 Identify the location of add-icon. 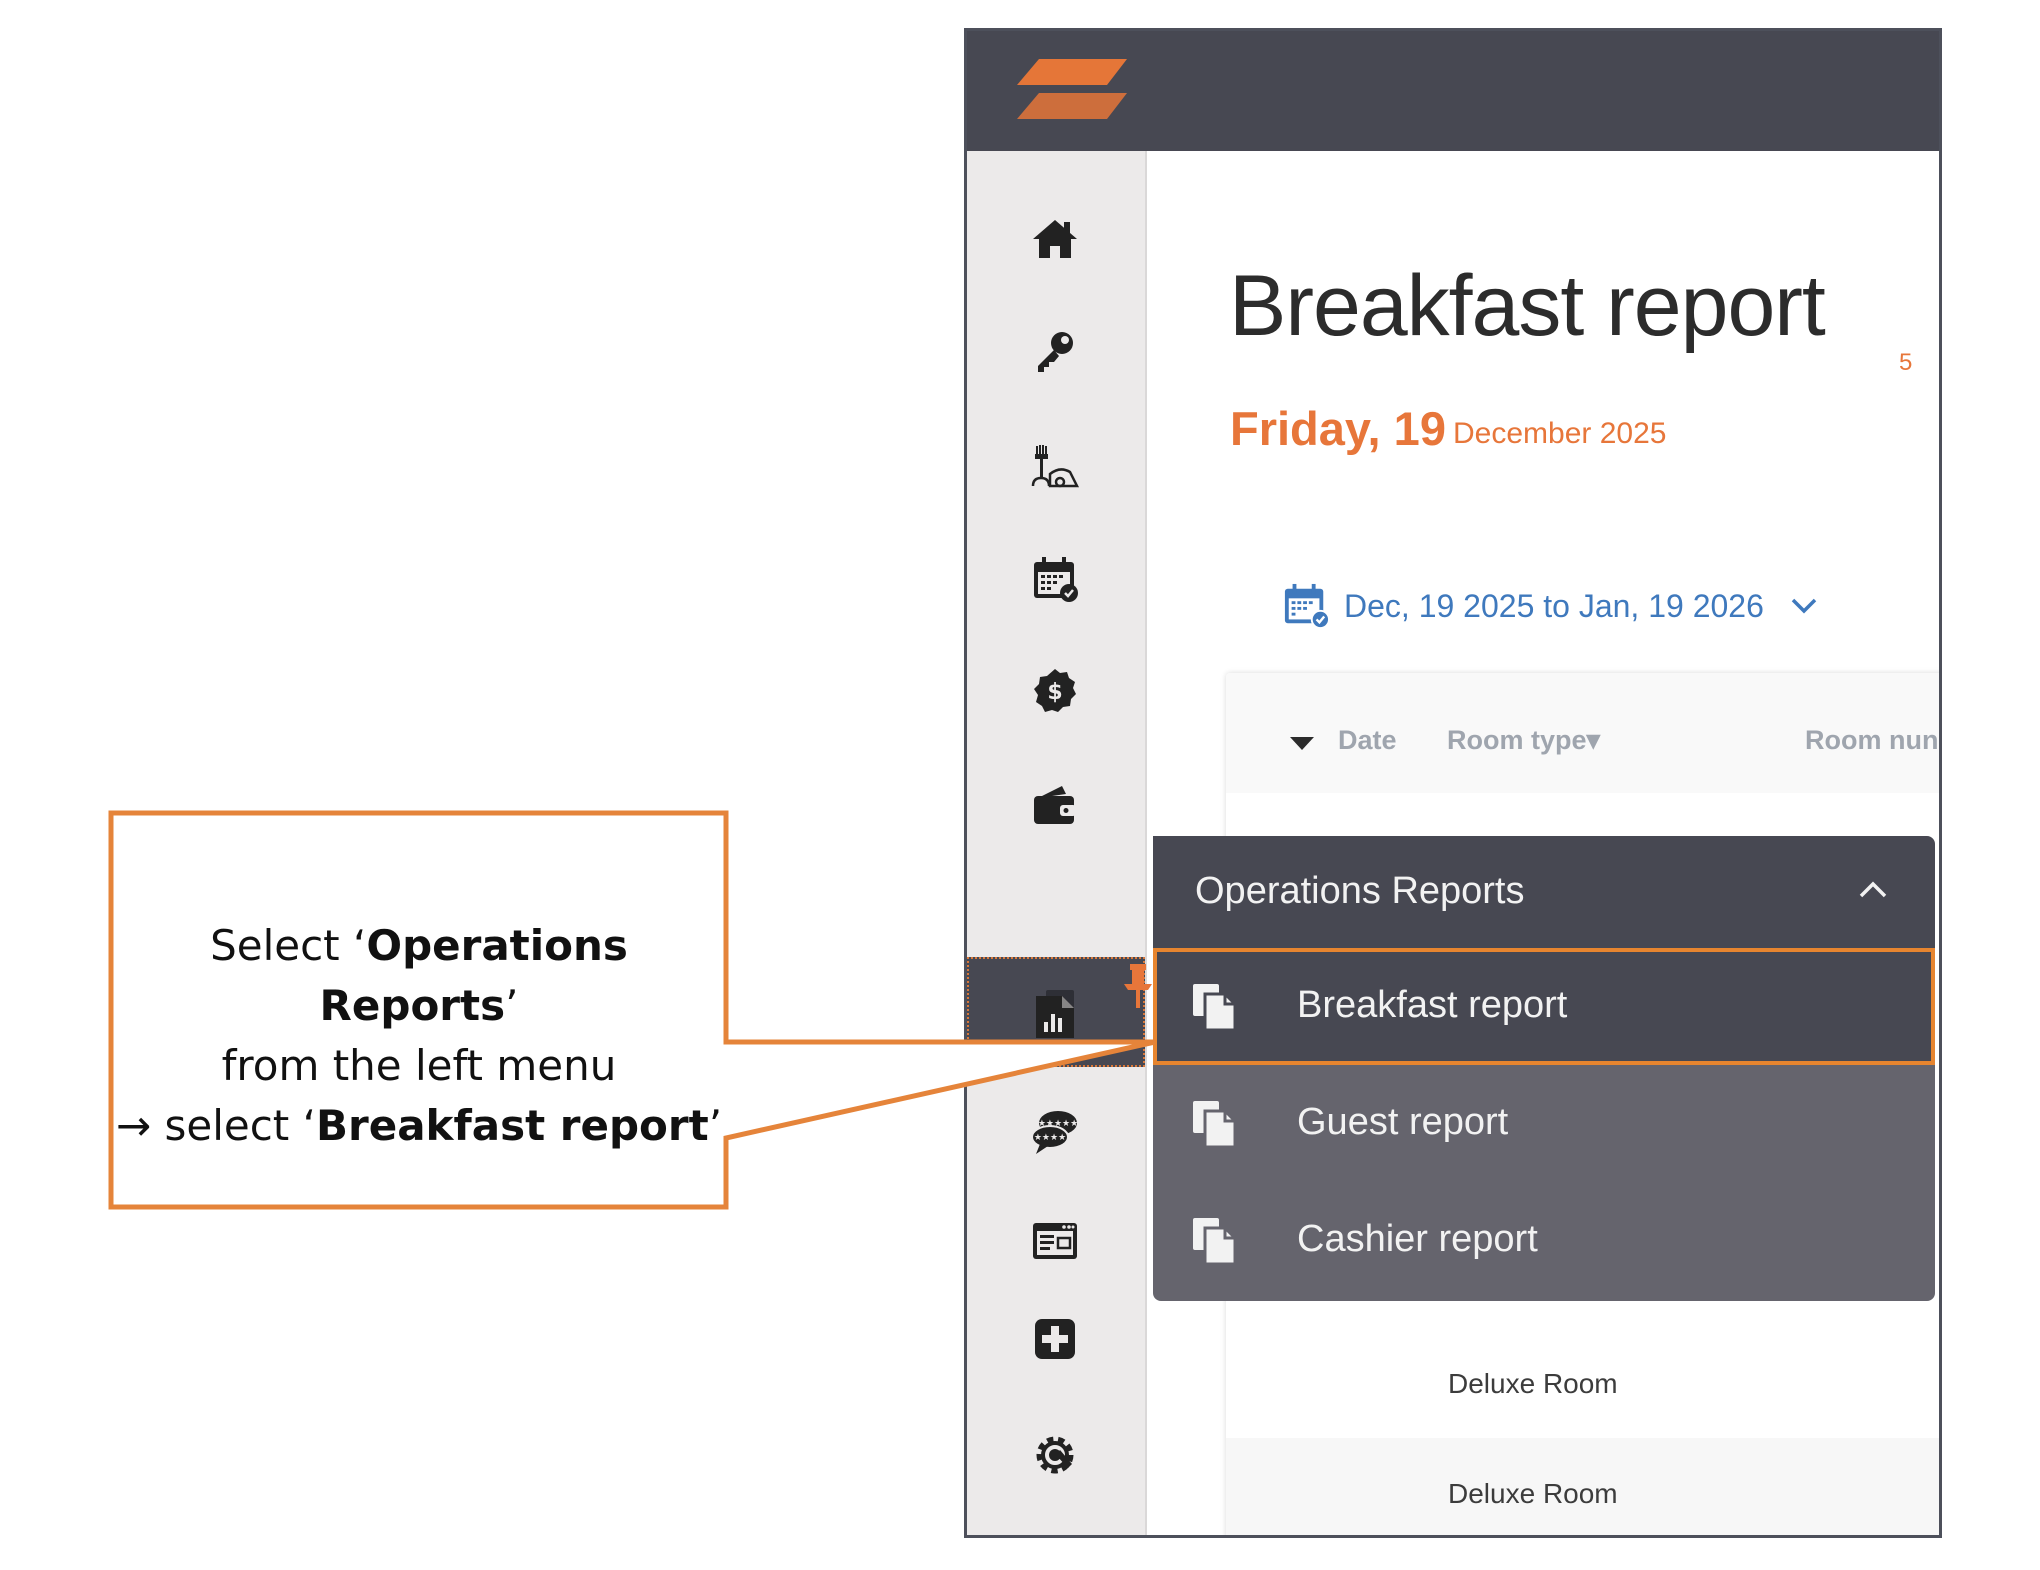
(1055, 1339).